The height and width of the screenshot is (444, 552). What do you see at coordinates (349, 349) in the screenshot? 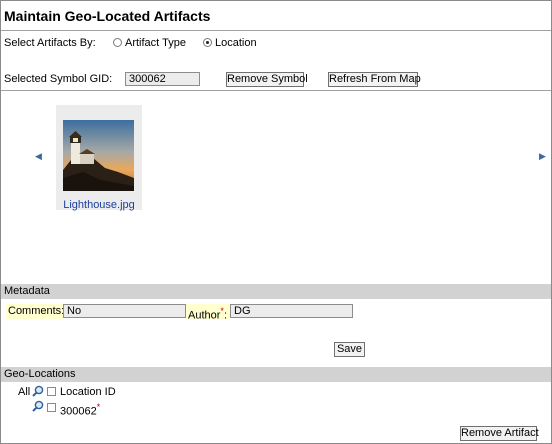
I see `save-button: Save` at bounding box center [349, 349].